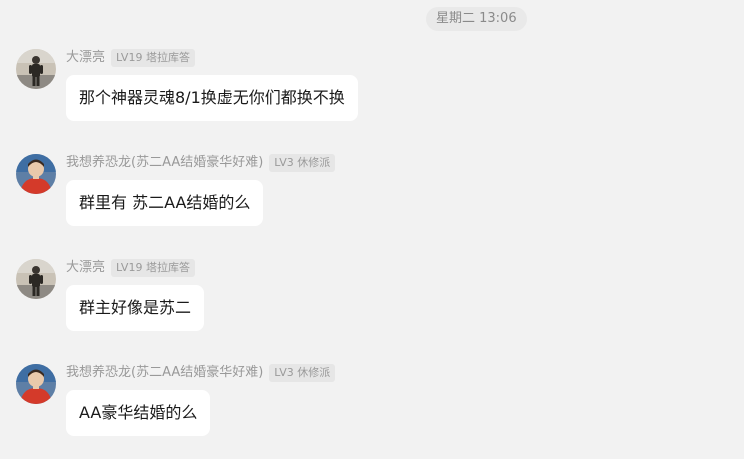 The height and width of the screenshot is (459, 744). Describe the element at coordinates (212, 98) in the screenshot. I see `message-bubble: 那个神器灵魂8/1换虚无你们都换不换` at that location.